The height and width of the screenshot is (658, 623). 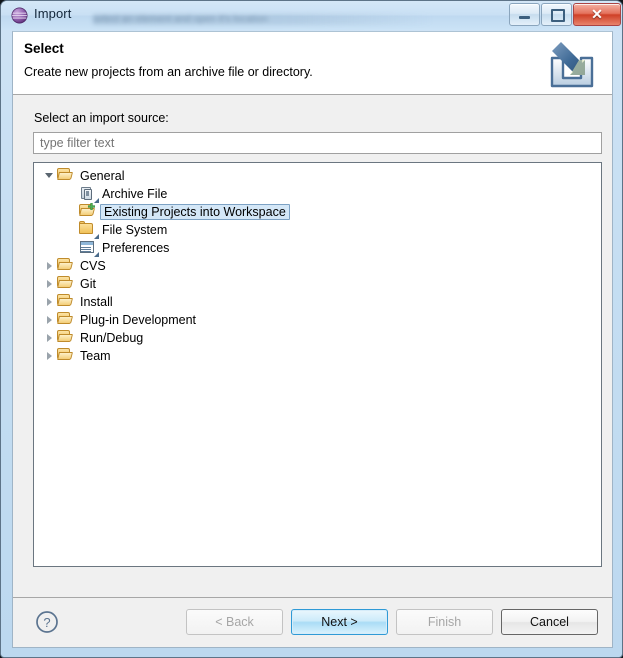 I want to click on tree-item-team: Team, so click(x=317, y=356).